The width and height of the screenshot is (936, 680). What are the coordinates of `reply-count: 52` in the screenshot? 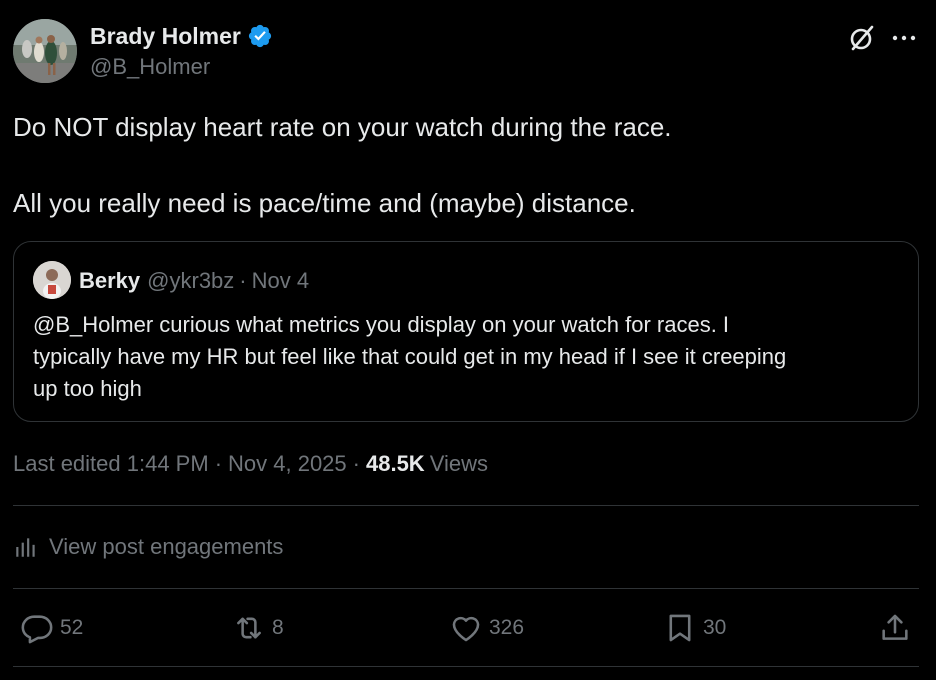 It's located at (72, 627).